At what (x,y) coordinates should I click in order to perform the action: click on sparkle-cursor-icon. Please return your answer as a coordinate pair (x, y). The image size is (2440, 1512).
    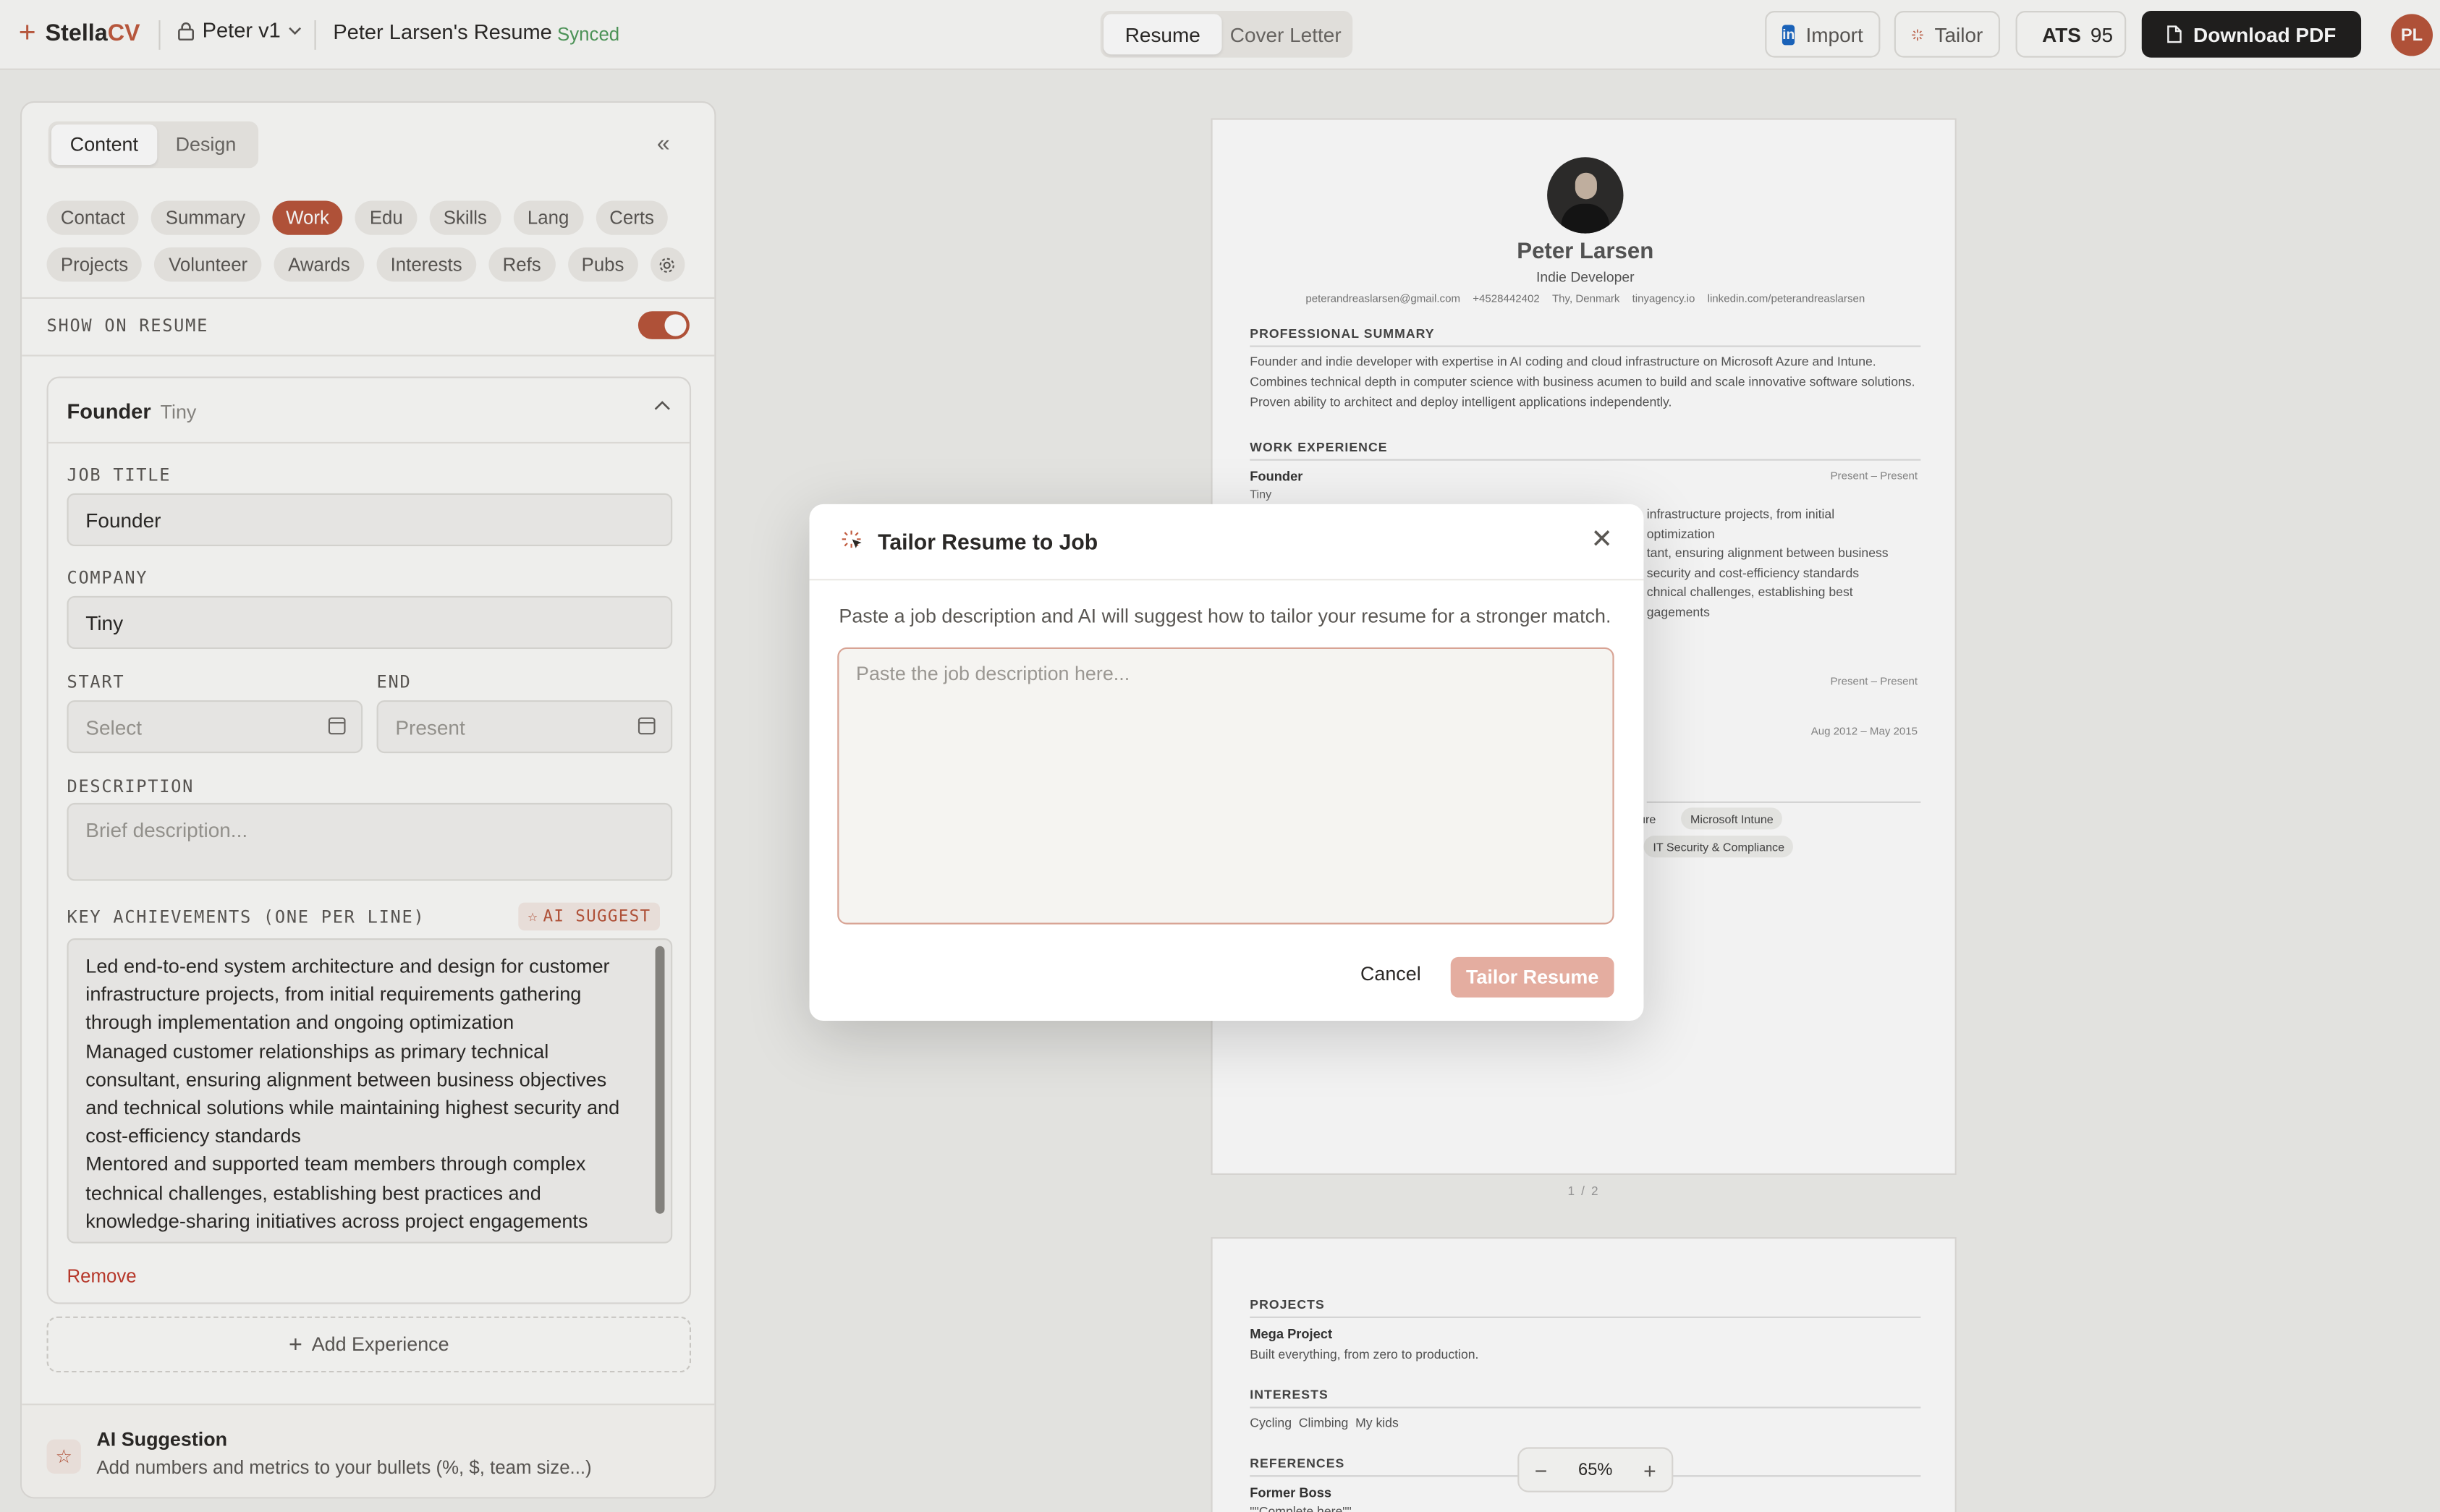
    Looking at the image, I should click on (852, 539).